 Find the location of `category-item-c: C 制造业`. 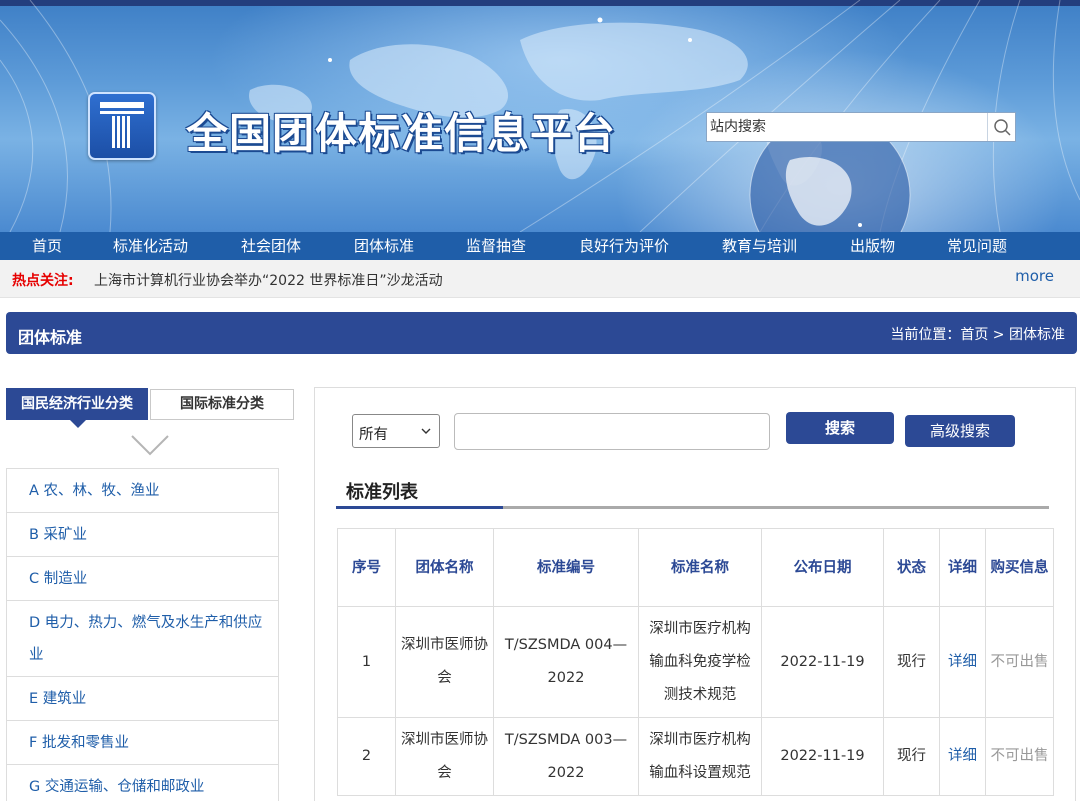

category-item-c: C 制造业 is located at coordinates (142, 579).